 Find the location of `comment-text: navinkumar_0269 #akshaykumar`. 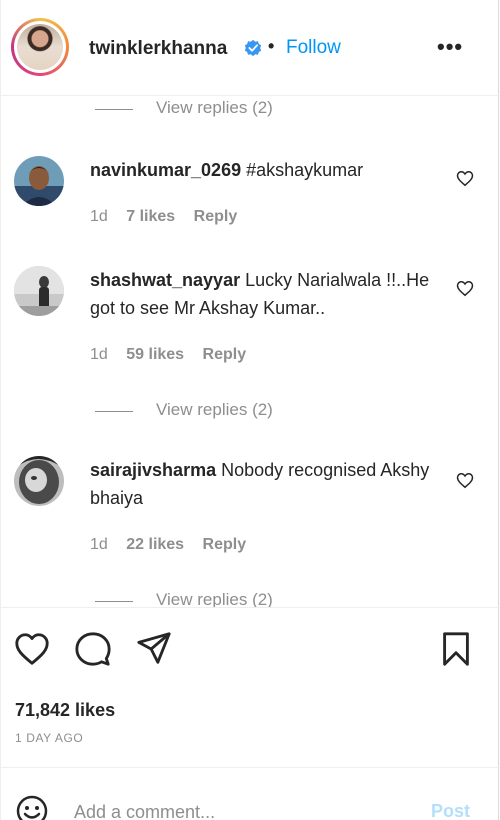

comment-text: navinkumar_0269 #akshaykumar is located at coordinates (260, 170).